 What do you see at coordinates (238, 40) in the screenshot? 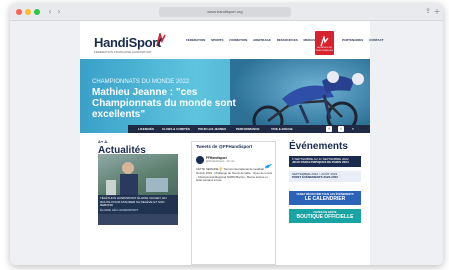
I see `nav-item: FORMATION` at bounding box center [238, 40].